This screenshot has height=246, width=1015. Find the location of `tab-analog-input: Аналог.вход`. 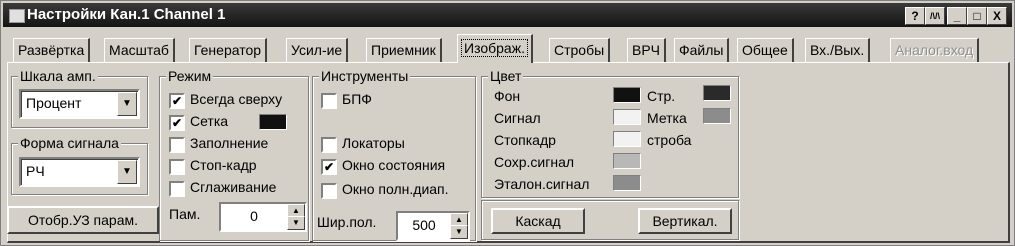

tab-analog-input: Аналог.вход is located at coordinates (935, 50).